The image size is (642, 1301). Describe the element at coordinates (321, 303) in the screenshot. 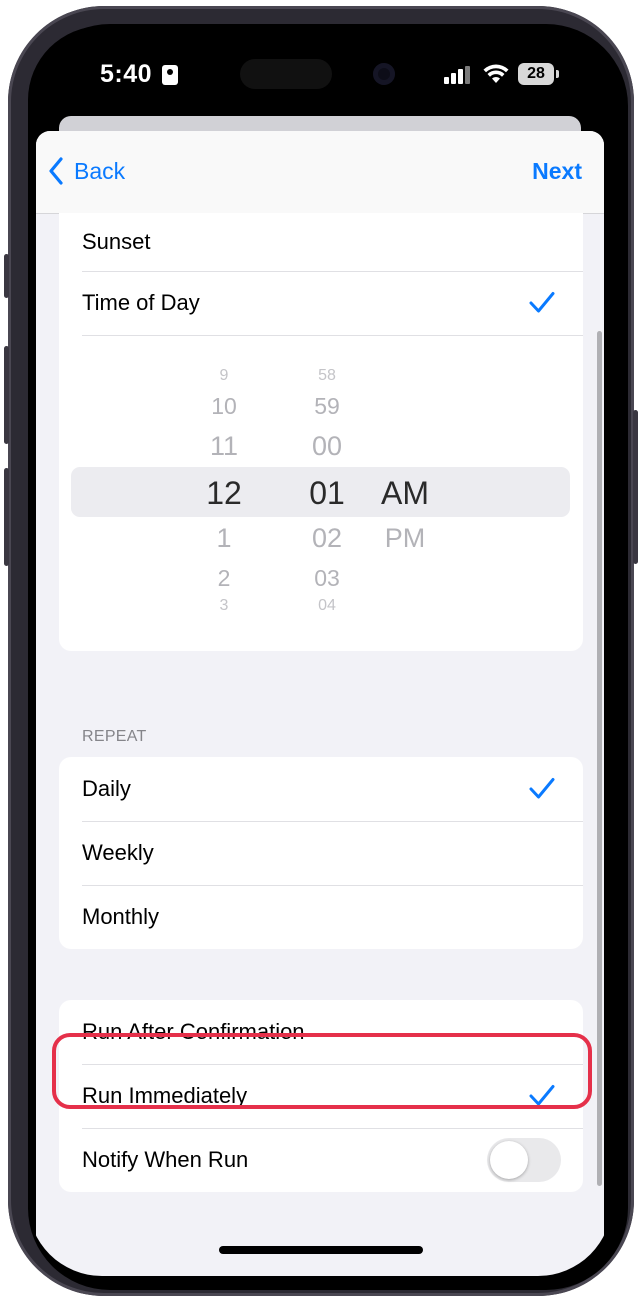

I see `option-time-of-day: Time of Day` at that location.